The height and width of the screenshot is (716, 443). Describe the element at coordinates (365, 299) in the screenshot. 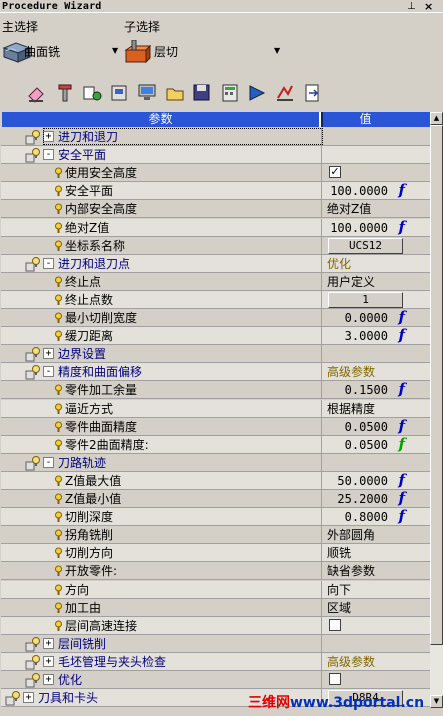

I see `value-button: 1` at that location.